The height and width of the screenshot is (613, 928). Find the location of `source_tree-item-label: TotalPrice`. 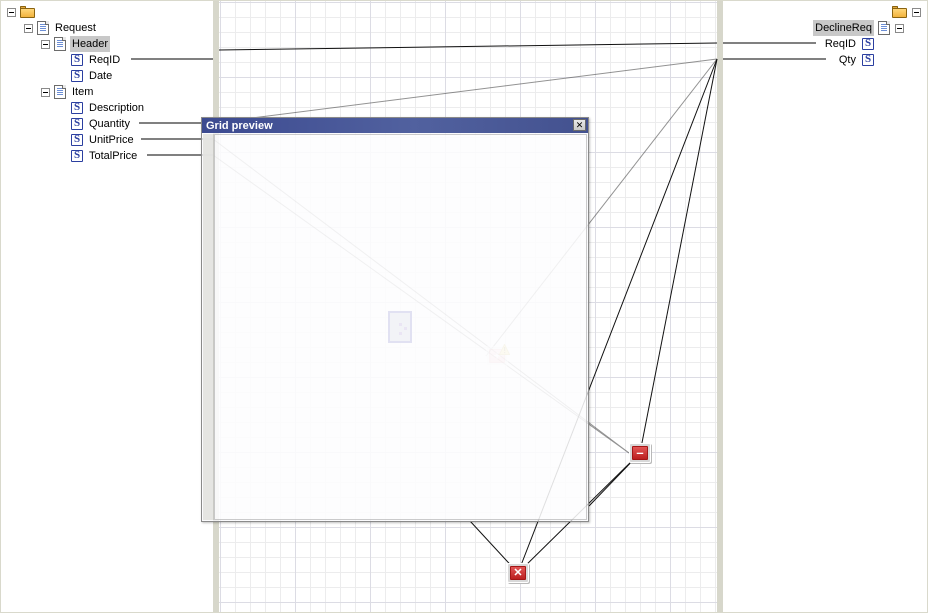

source_tree-item-label: TotalPrice is located at coordinates (113, 156).